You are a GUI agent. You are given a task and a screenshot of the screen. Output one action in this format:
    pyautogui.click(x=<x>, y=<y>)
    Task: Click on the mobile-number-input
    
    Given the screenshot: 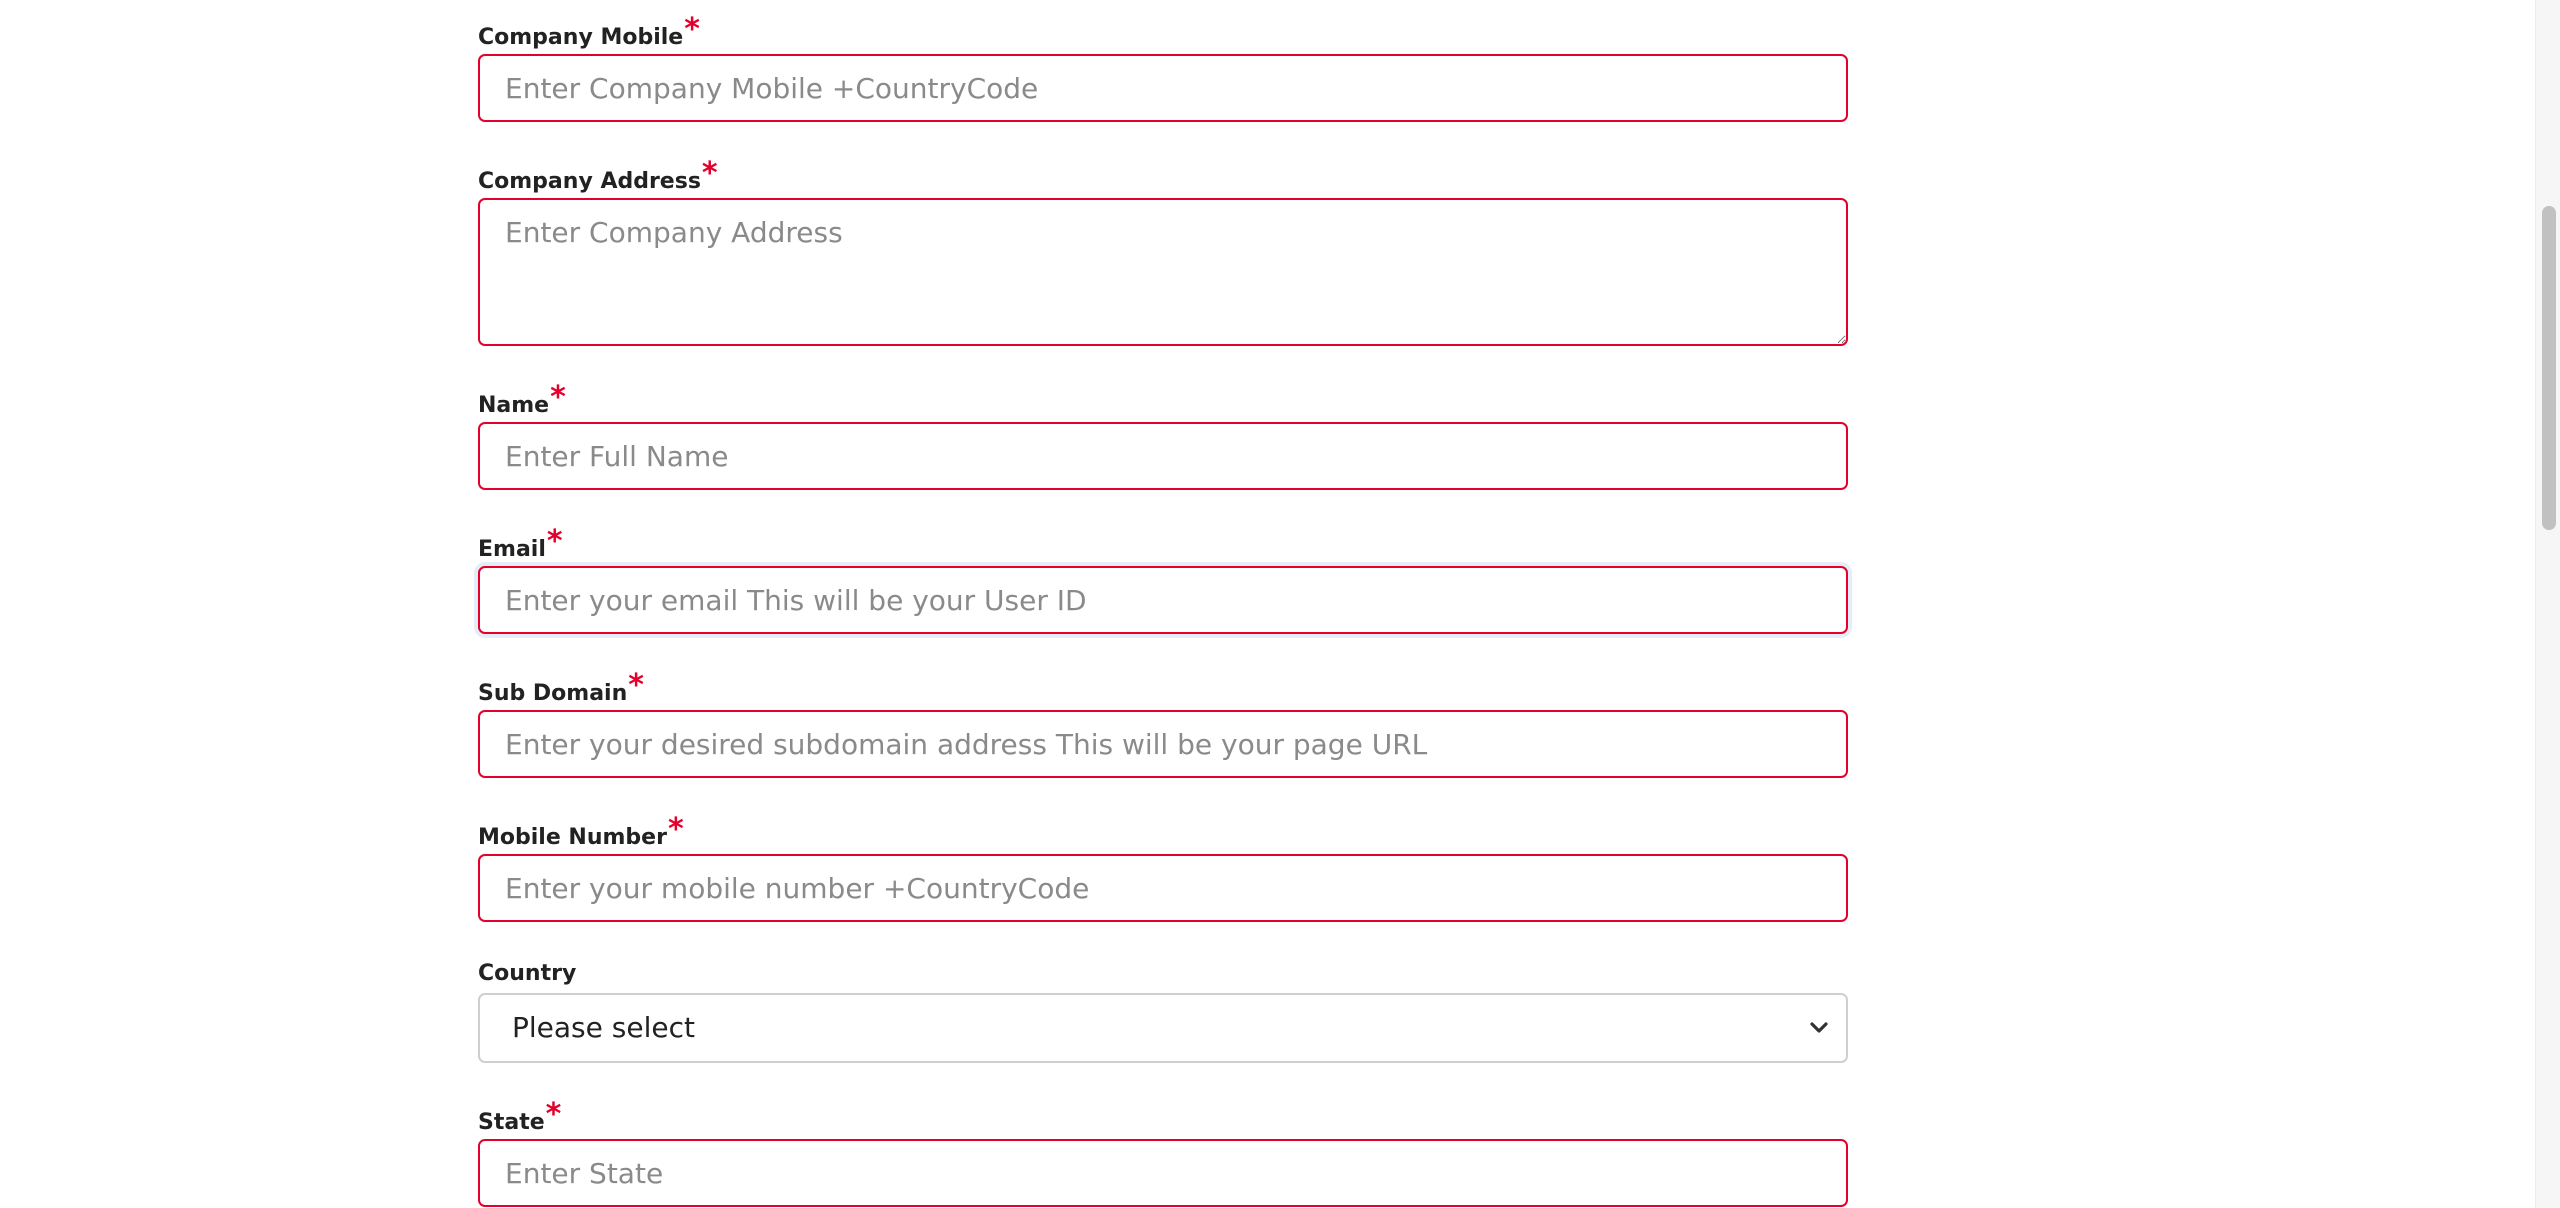 What is the action you would take?
    pyautogui.click(x=1163, y=888)
    